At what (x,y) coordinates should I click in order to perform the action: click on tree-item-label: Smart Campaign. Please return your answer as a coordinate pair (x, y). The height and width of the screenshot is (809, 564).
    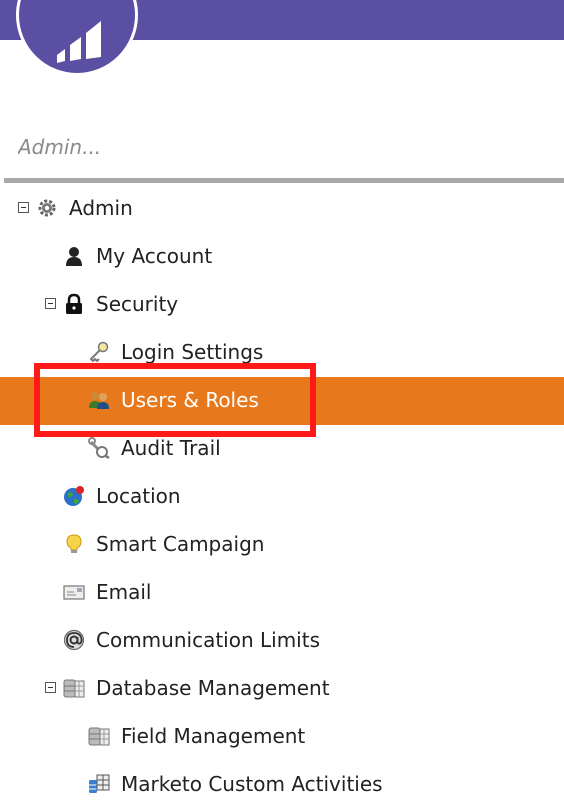
    Looking at the image, I should click on (180, 544).